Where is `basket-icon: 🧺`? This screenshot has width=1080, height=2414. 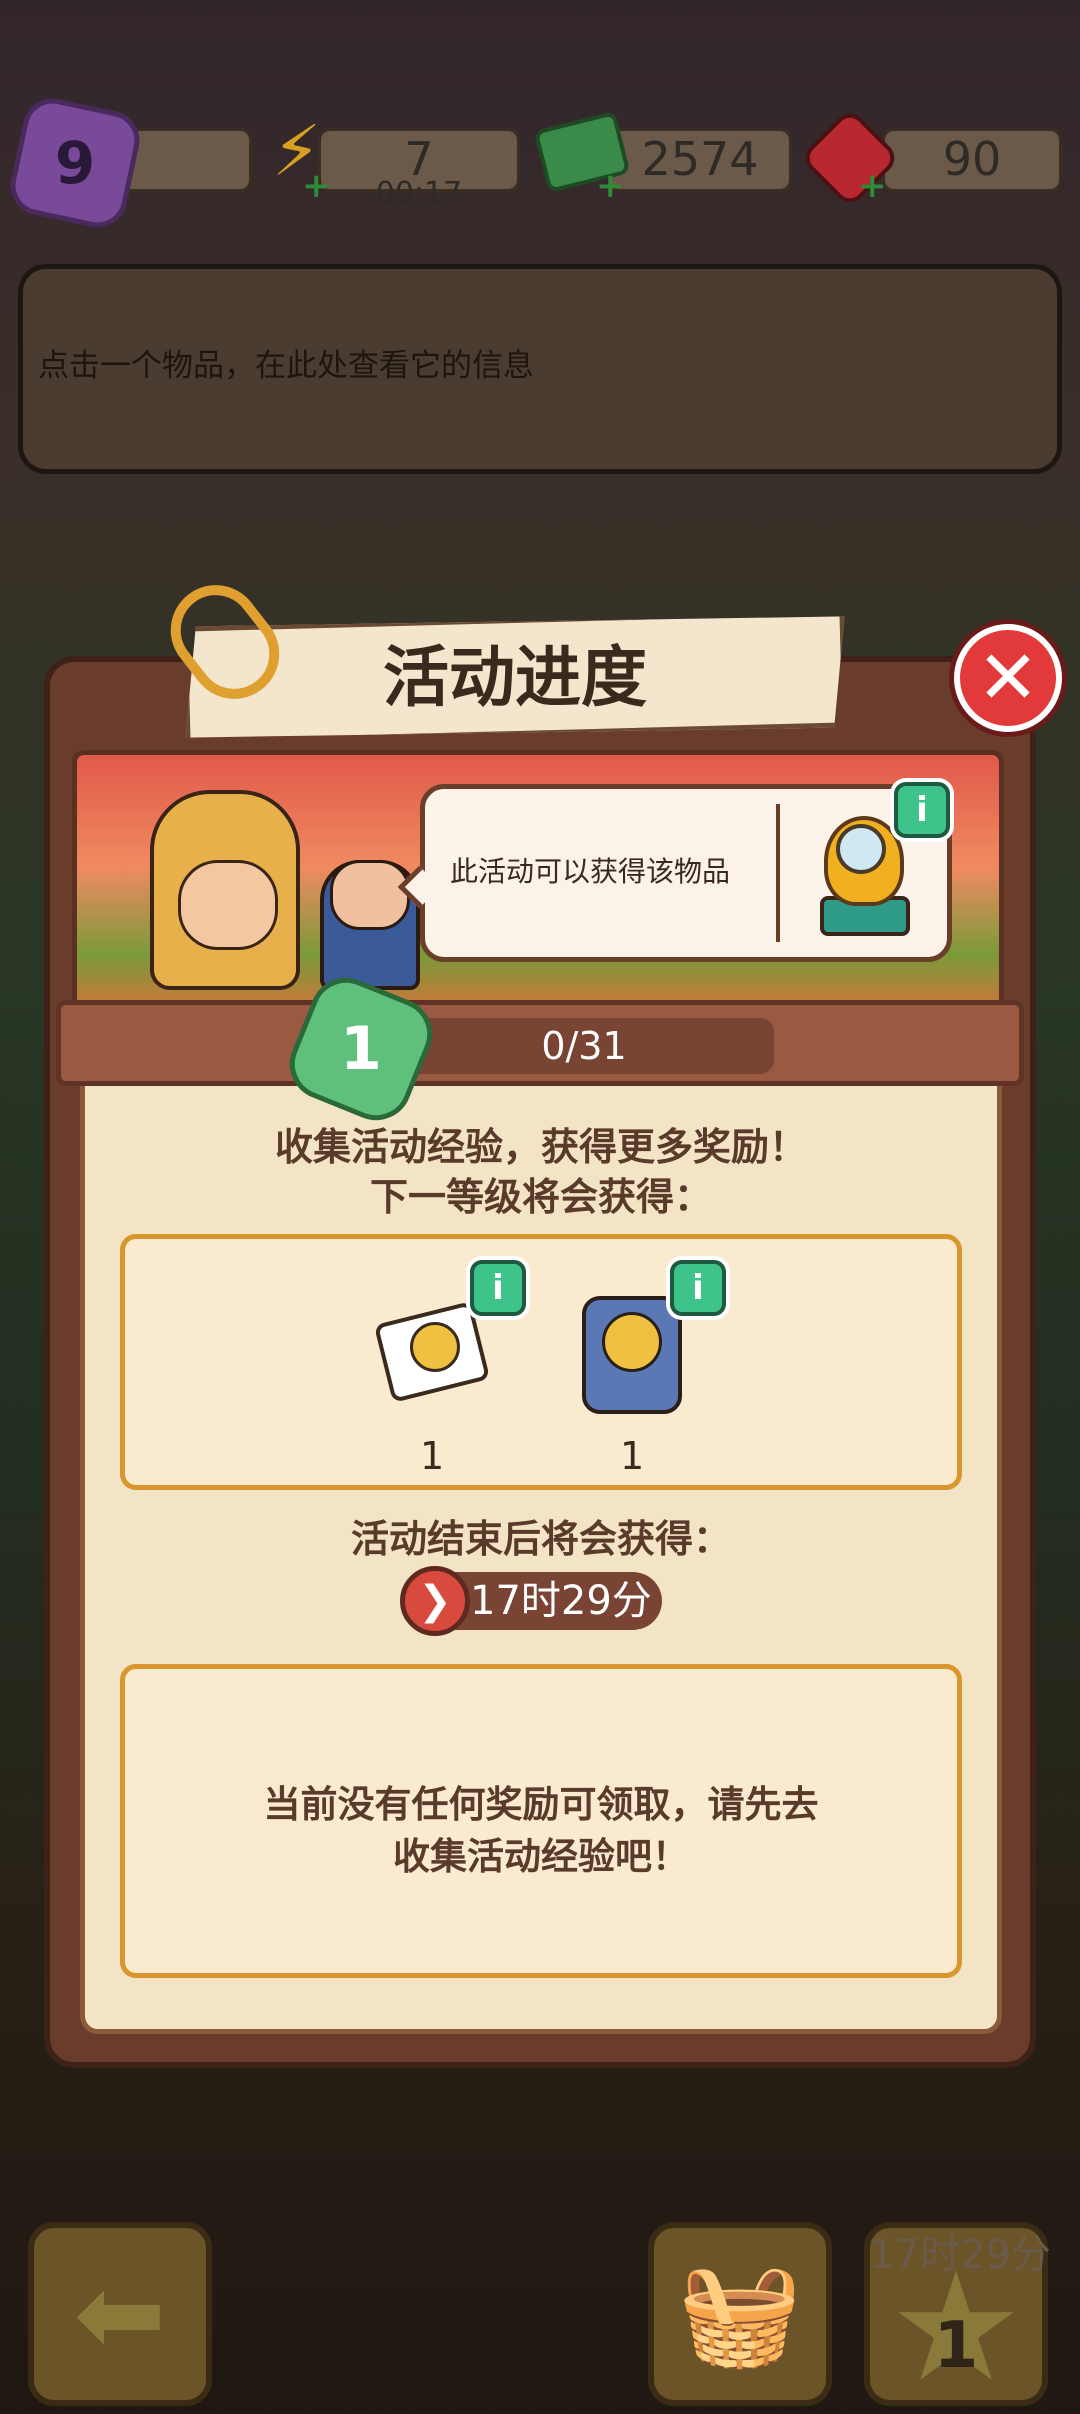 basket-icon: 🧺 is located at coordinates (740, 2313).